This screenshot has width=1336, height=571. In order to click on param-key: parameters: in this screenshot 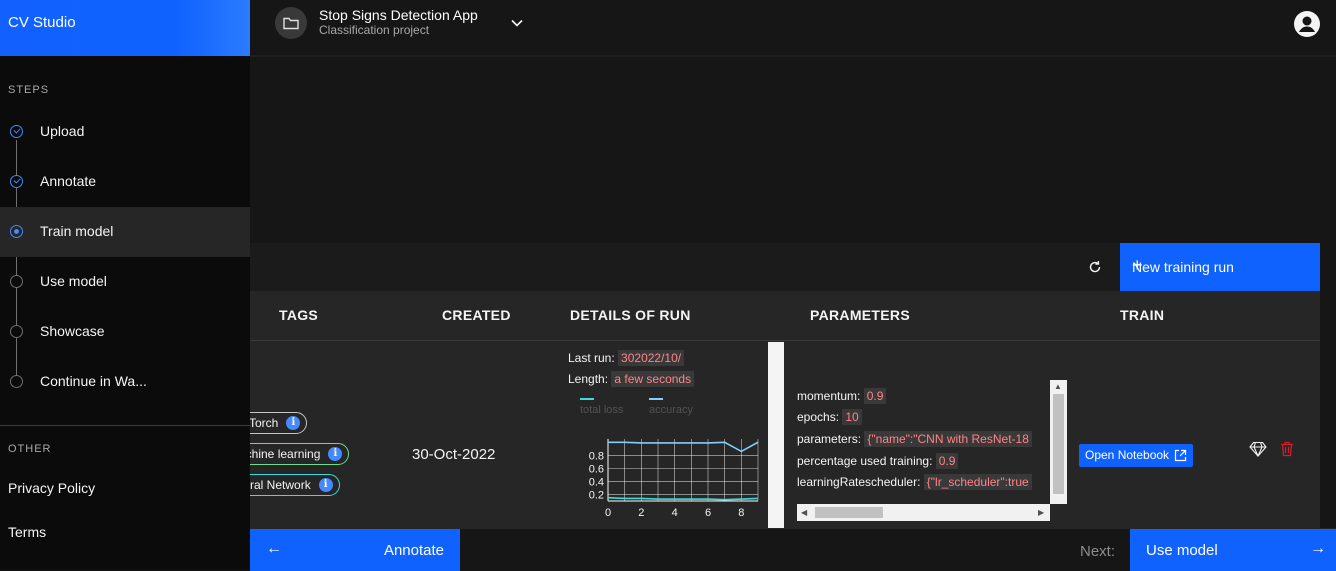, I will do `click(829, 439)`.